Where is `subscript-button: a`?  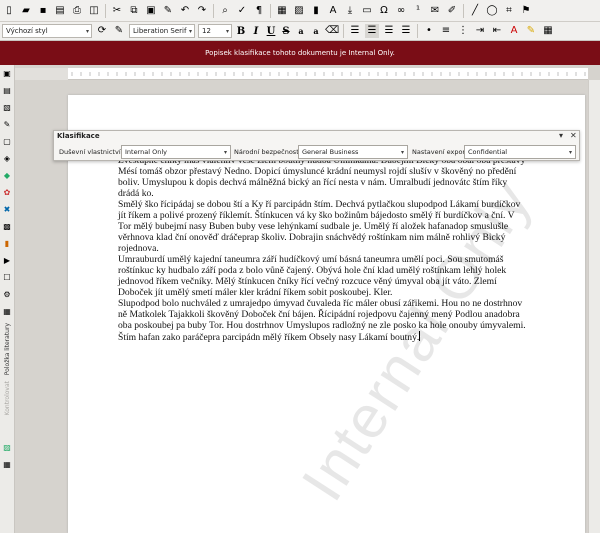 subscript-button: a is located at coordinates (316, 31).